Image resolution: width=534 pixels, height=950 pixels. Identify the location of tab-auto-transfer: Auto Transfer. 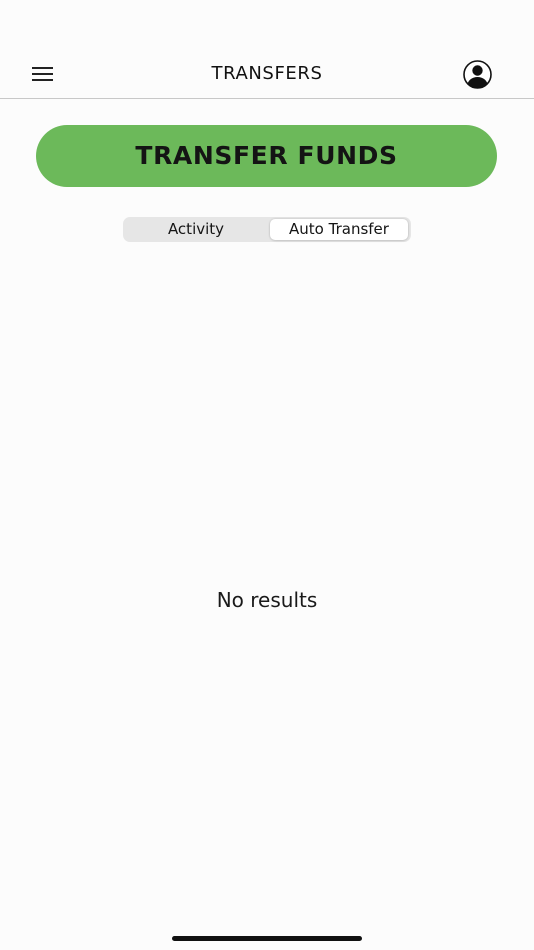
(339, 229).